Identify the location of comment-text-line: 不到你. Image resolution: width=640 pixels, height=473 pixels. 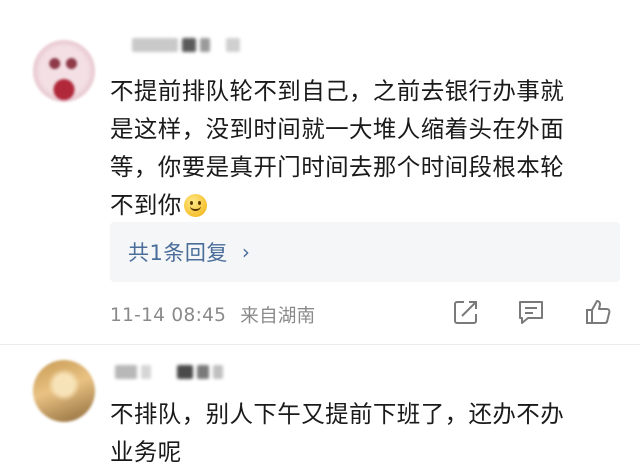
(146, 205).